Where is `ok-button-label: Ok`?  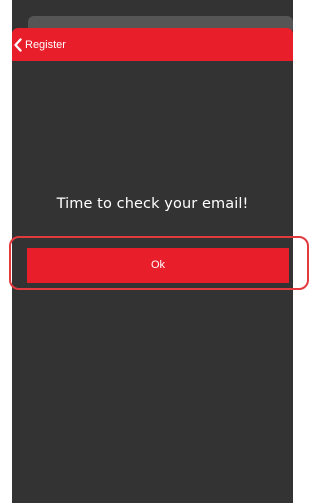 ok-button-label: Ok is located at coordinates (158, 265).